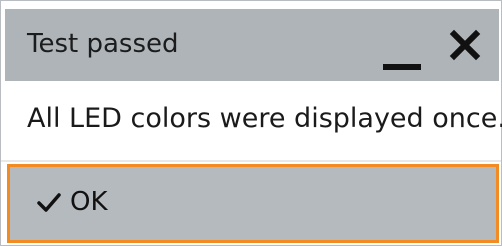  I want to click on close-icon, so click(465, 45).